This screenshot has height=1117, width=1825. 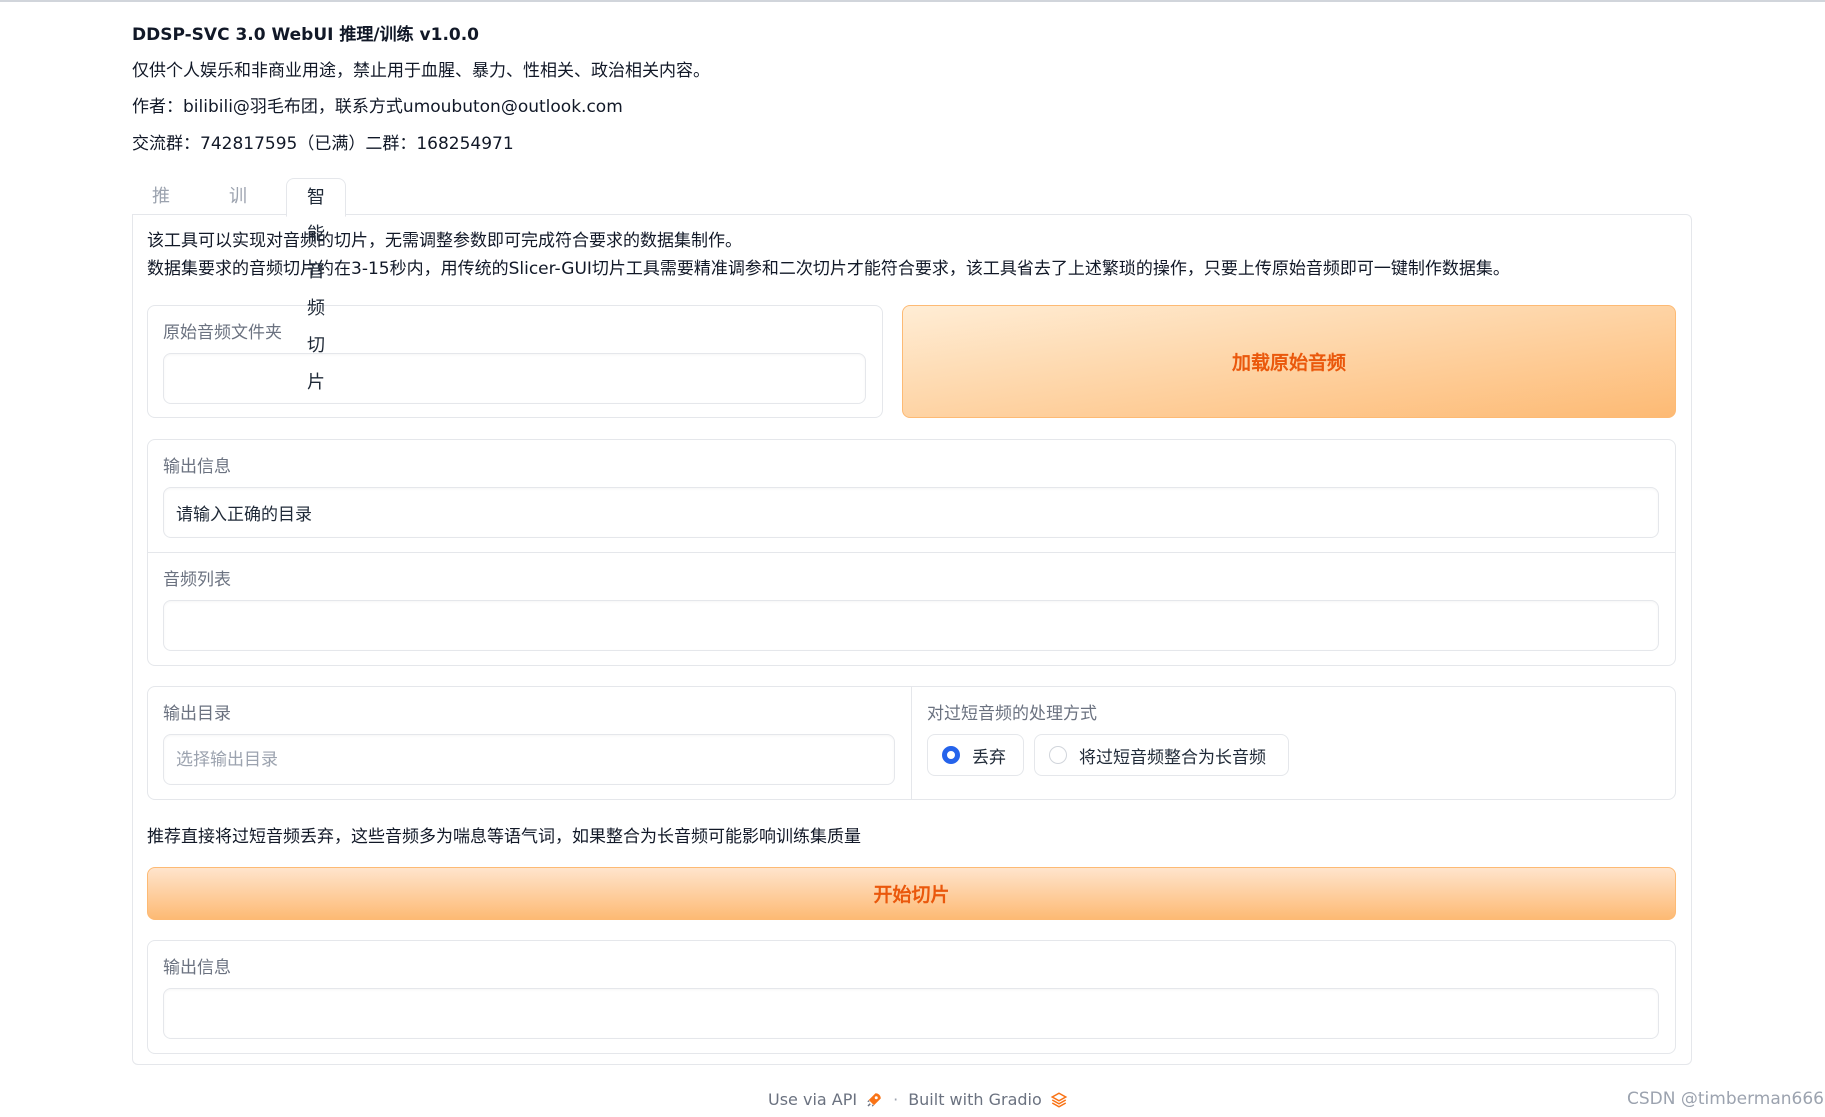 What do you see at coordinates (912, 1) in the screenshot?
I see `top-border` at bounding box center [912, 1].